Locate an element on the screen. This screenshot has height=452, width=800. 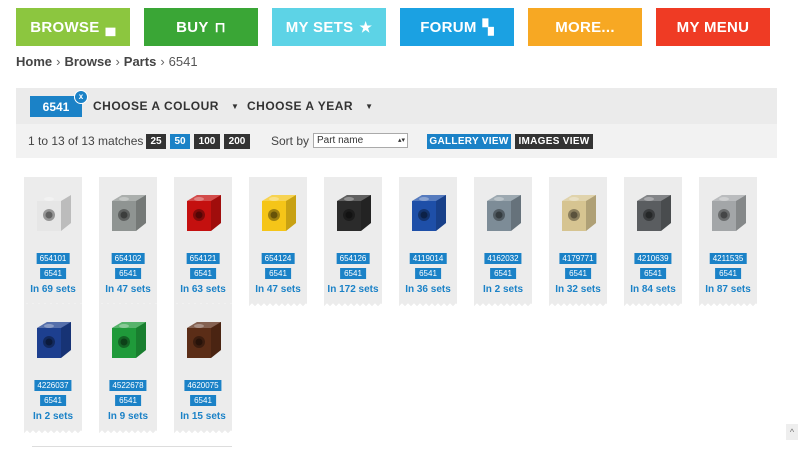
nav-buy-button: BUY ⊓ is located at coordinates (201, 27).